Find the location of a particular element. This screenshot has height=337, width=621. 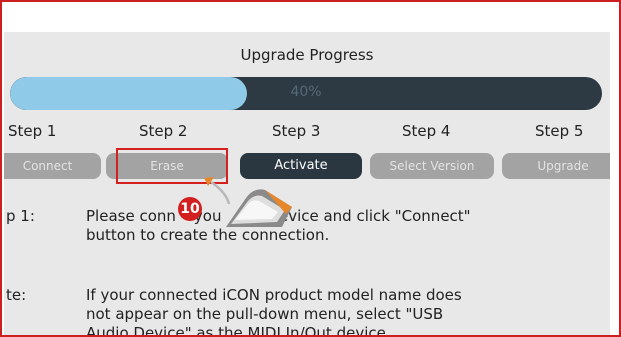

pointer-hand-icon is located at coordinates (248, 202).